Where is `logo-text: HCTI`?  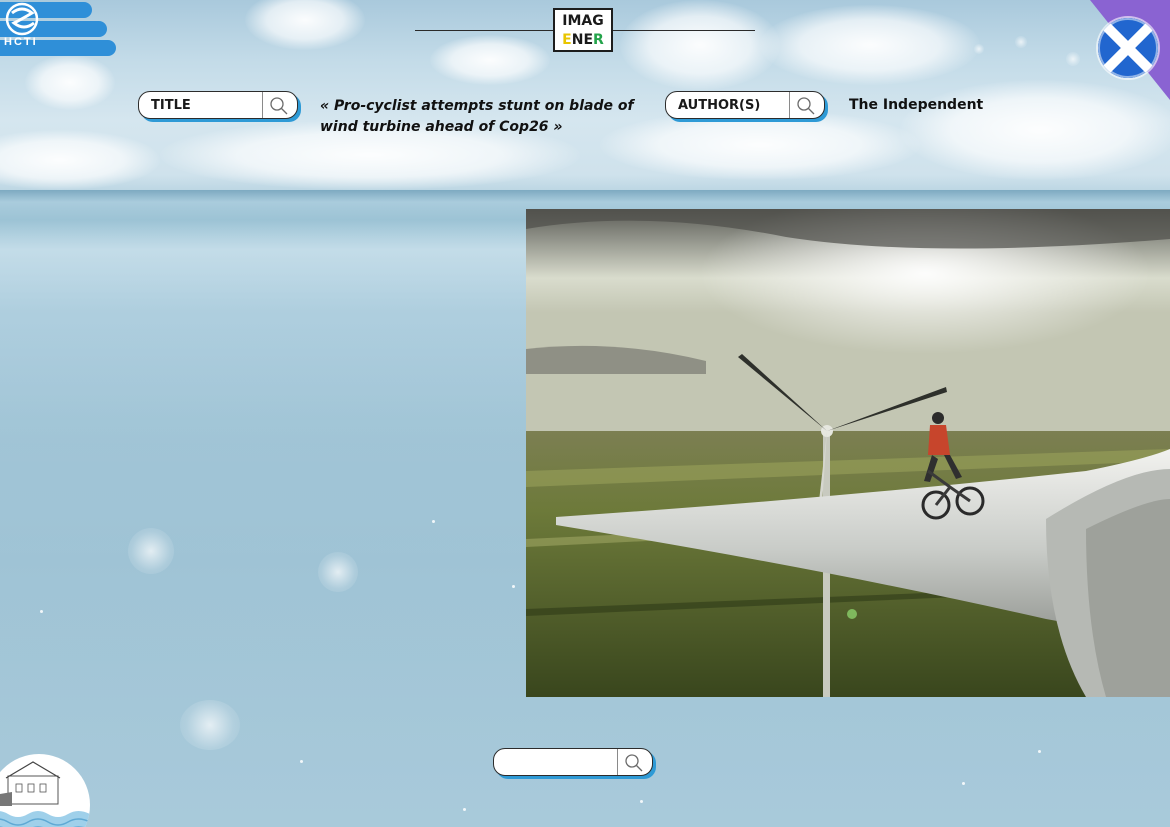
logo-text: HCTI is located at coordinates (21, 42).